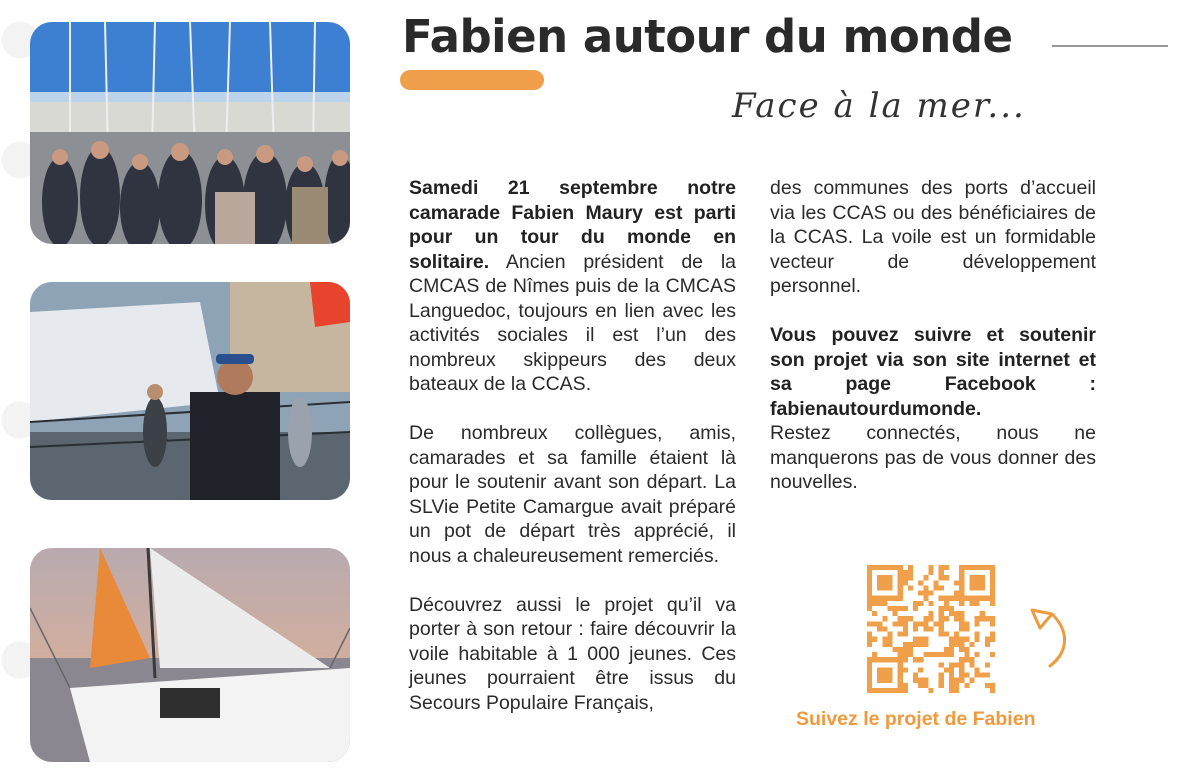 The image size is (1182, 778). I want to click on page-title: Fabien autour du monde, so click(707, 36).